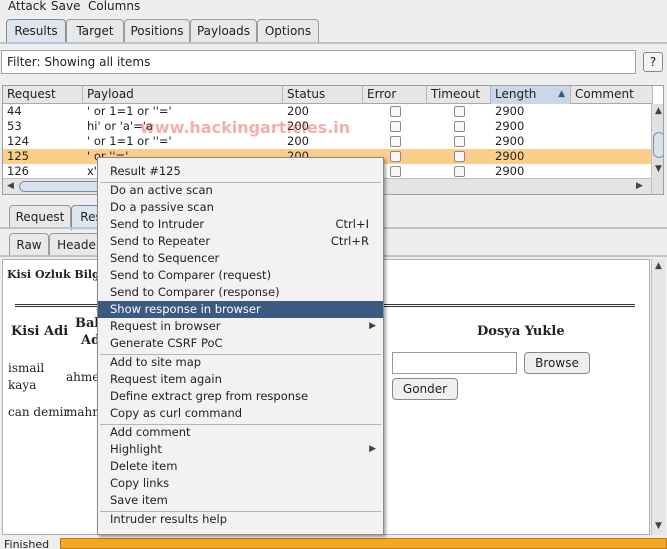  Describe the element at coordinates (352, 224) in the screenshot. I see `menu-item-shortcut: Ctrl+I` at that location.